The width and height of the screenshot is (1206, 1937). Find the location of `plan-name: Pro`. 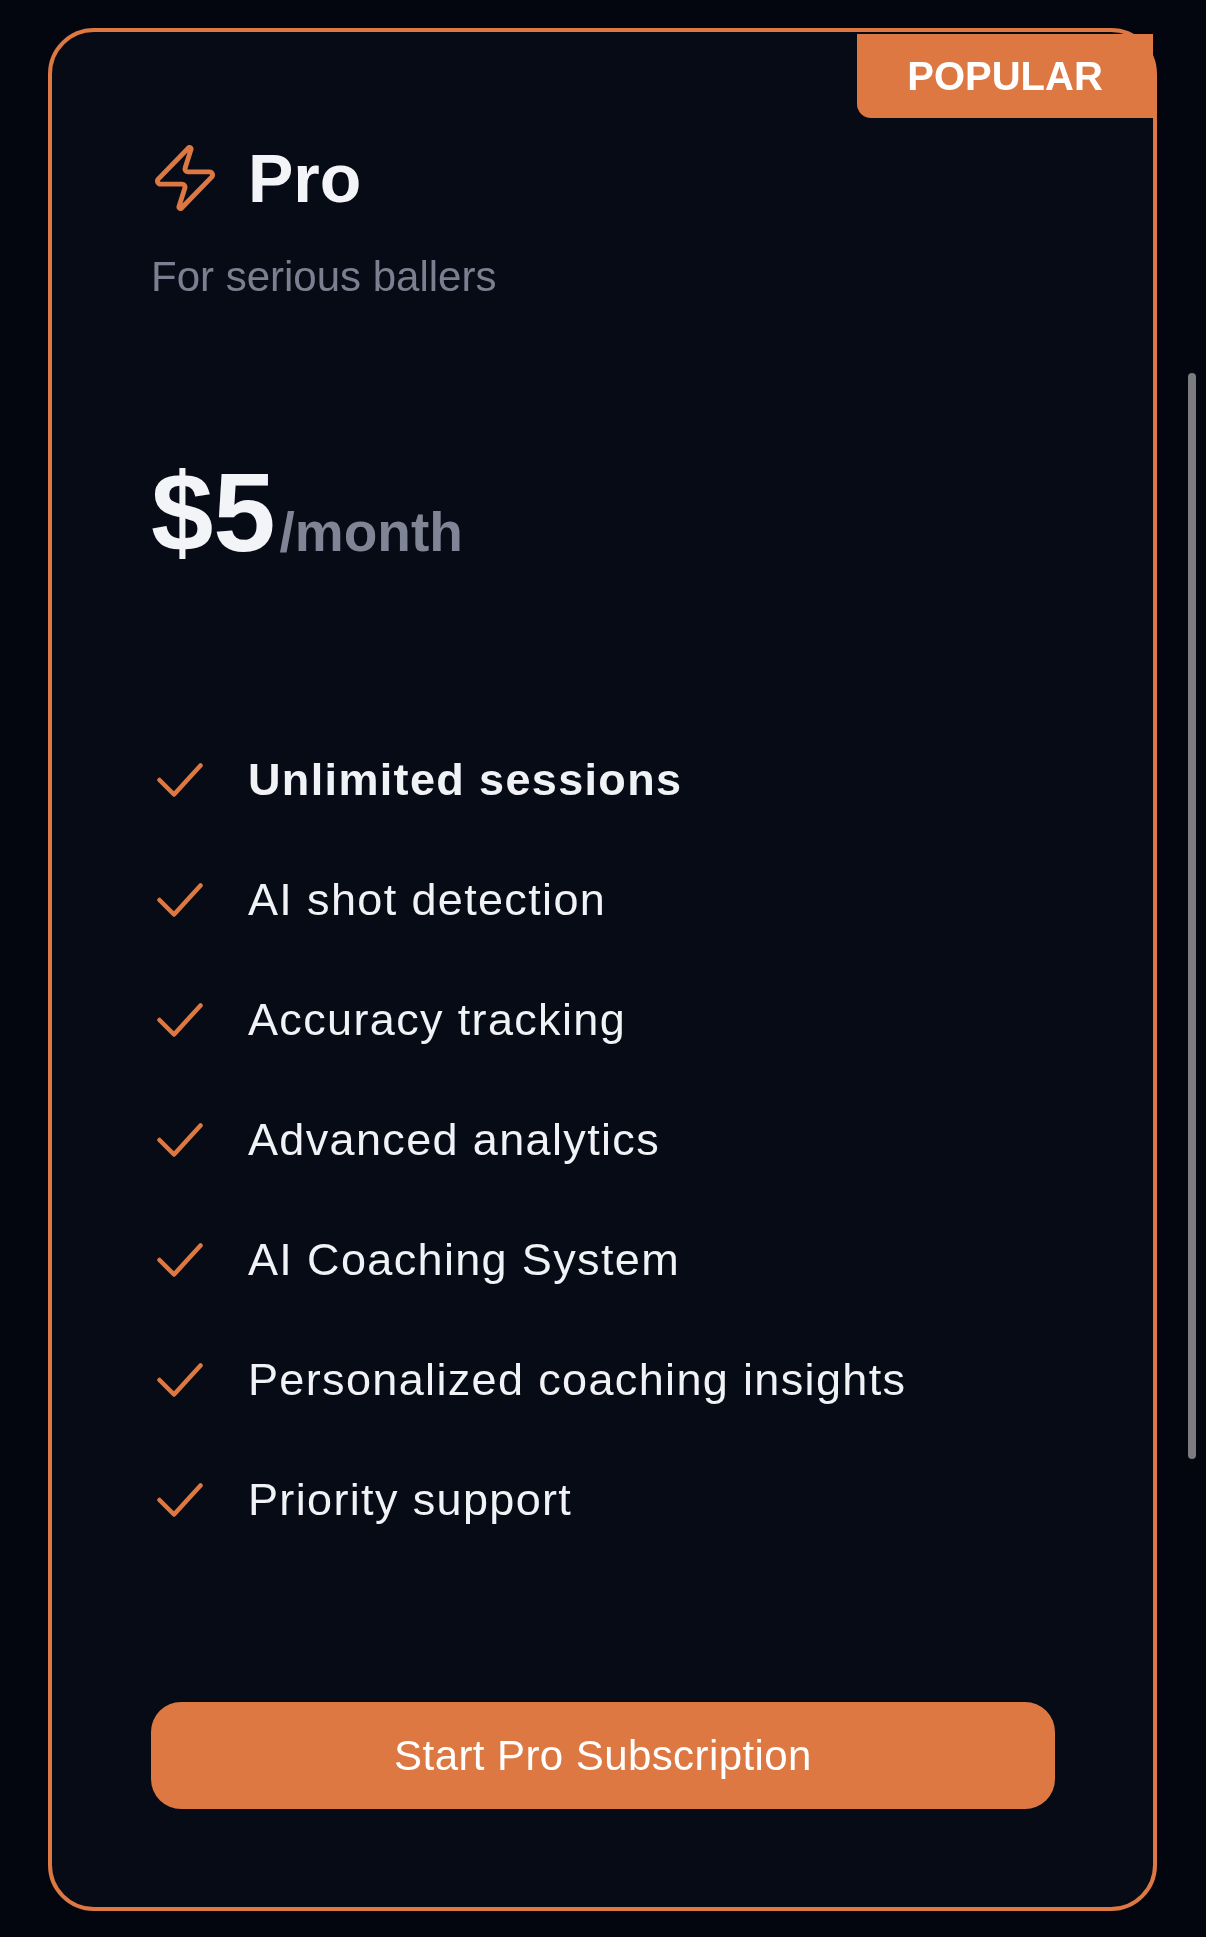

plan-name: Pro is located at coordinates (305, 178).